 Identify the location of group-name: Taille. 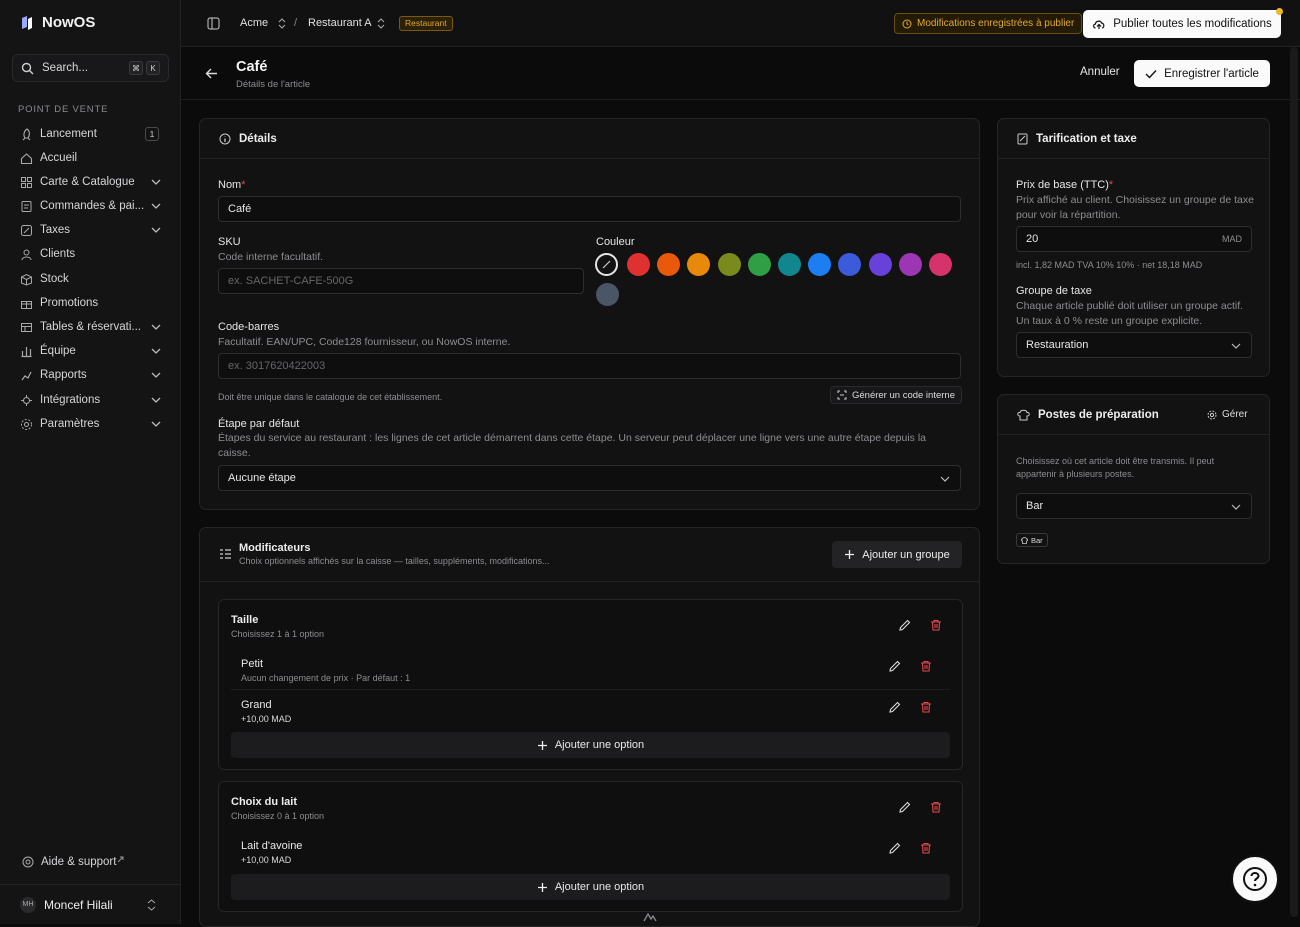
(245, 620).